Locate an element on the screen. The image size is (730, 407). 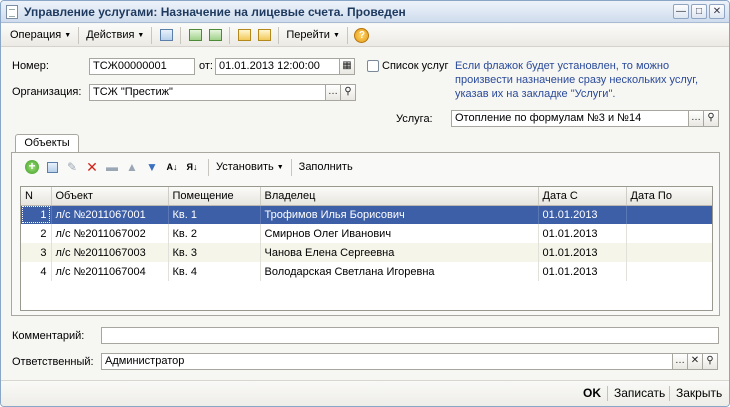
calendar-icon: ▦ is located at coordinates (347, 66).